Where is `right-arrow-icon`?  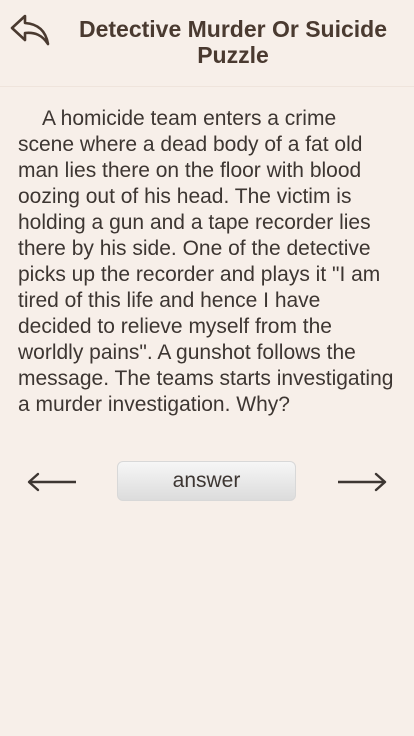 right-arrow-icon is located at coordinates (362, 482).